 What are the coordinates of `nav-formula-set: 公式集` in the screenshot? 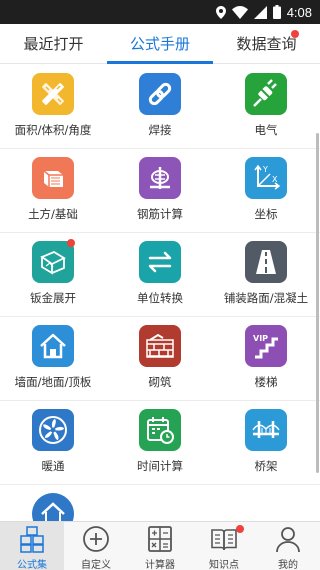 It's located at (32, 546).